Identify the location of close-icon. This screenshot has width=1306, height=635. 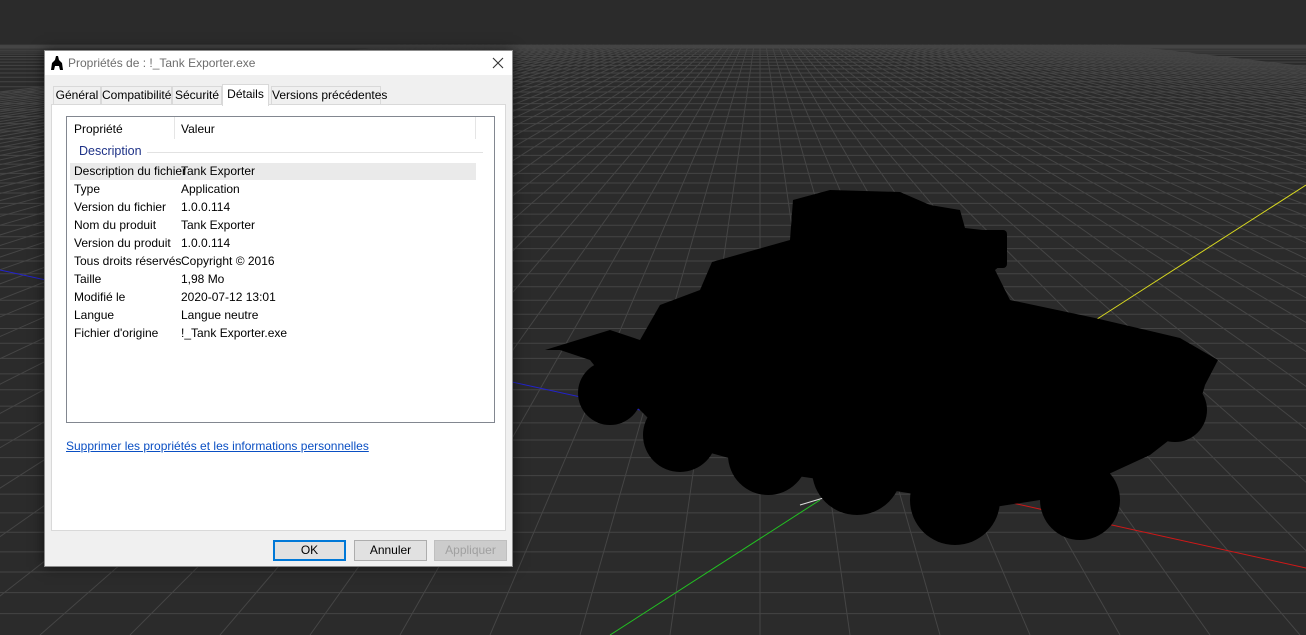
(498, 63).